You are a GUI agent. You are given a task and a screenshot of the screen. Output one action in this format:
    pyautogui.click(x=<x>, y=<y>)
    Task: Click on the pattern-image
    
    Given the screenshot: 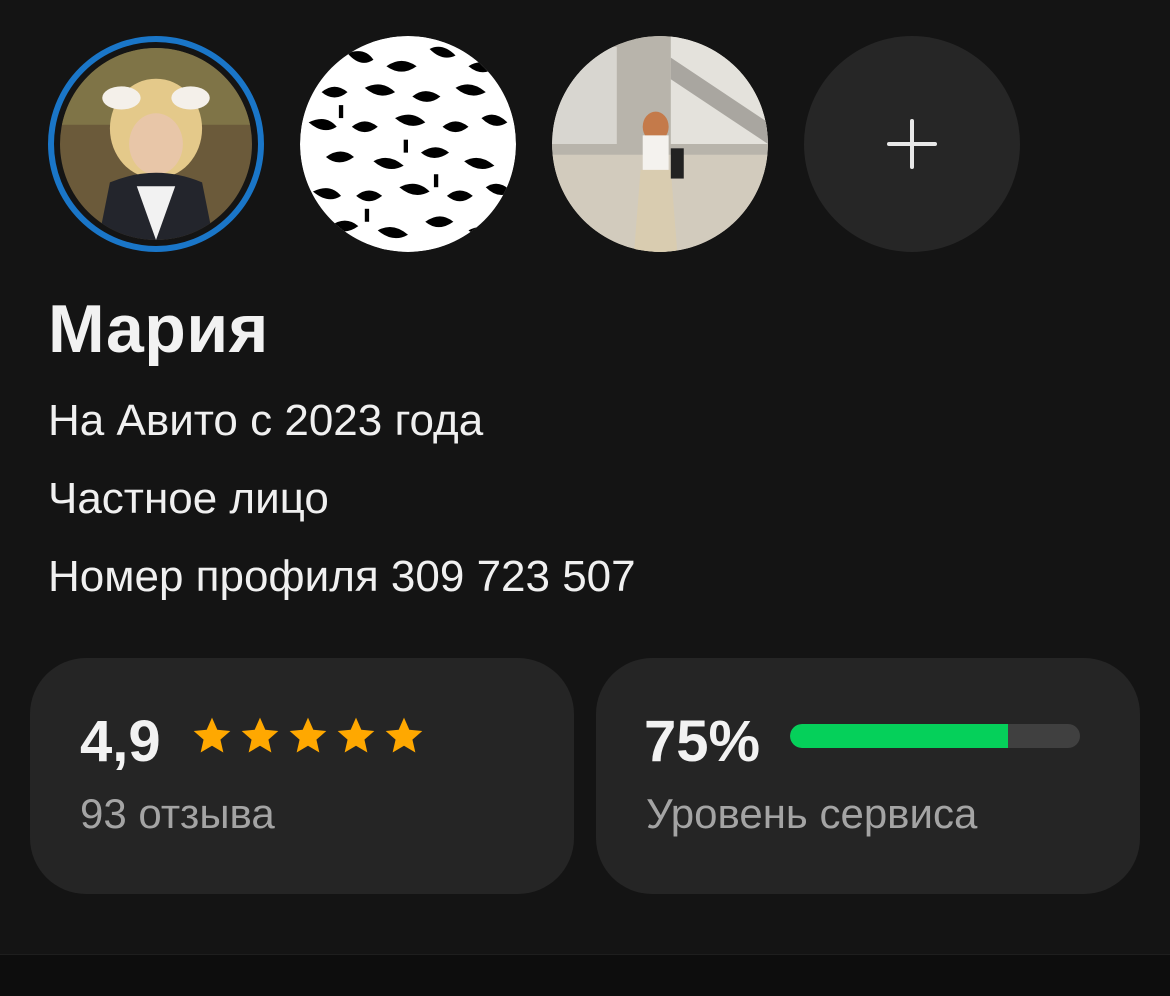 What is the action you would take?
    pyautogui.click(x=408, y=144)
    